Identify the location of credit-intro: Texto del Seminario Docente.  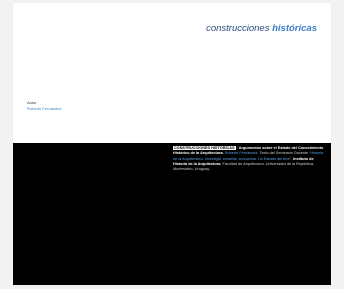
(284, 153).